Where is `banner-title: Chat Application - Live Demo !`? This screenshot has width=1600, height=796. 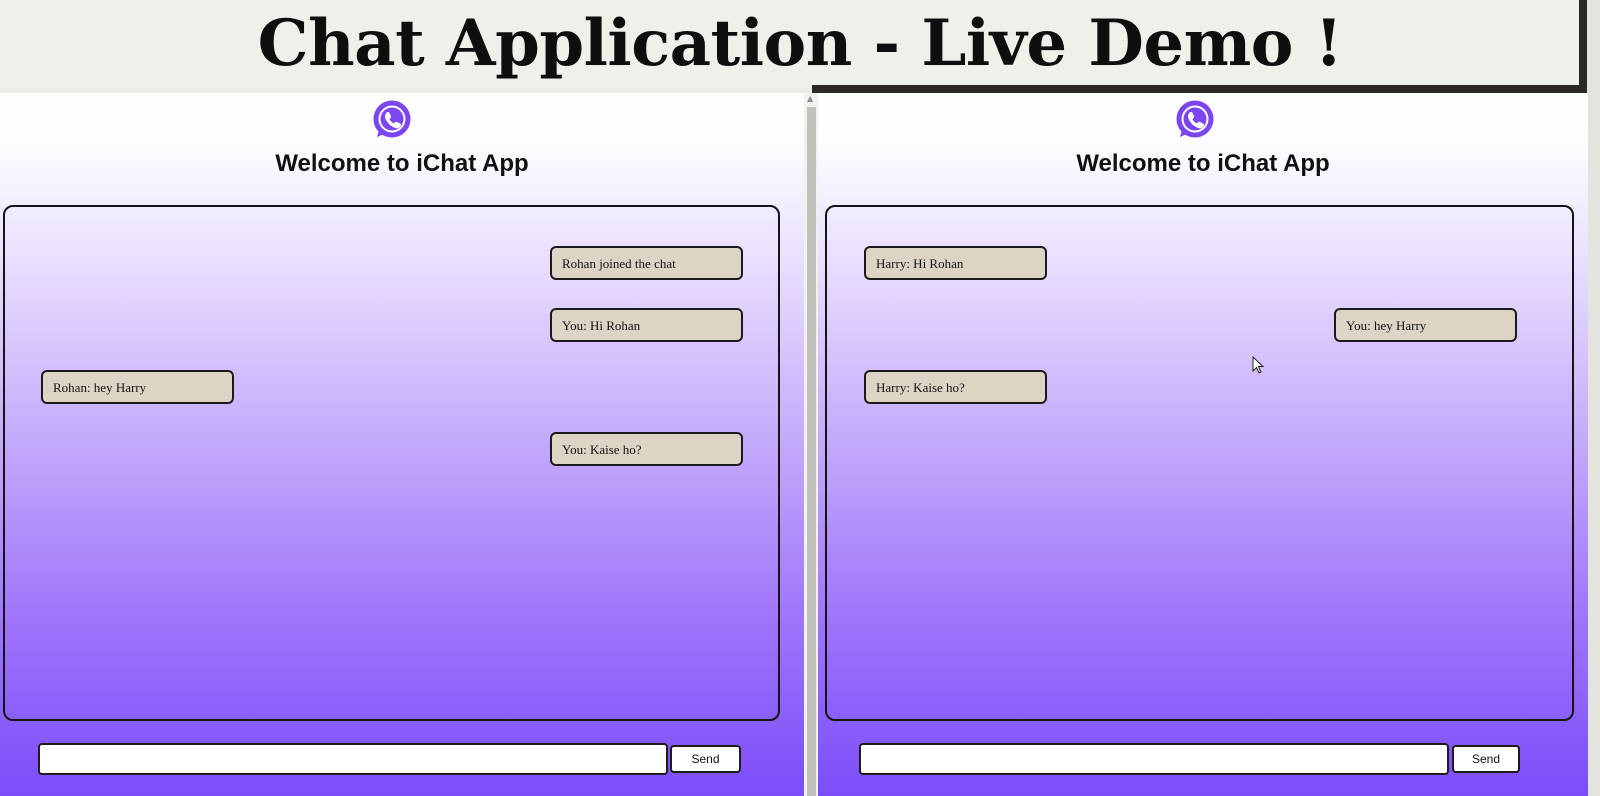
banner-title: Chat Application - Live Demo ! is located at coordinates (800, 43).